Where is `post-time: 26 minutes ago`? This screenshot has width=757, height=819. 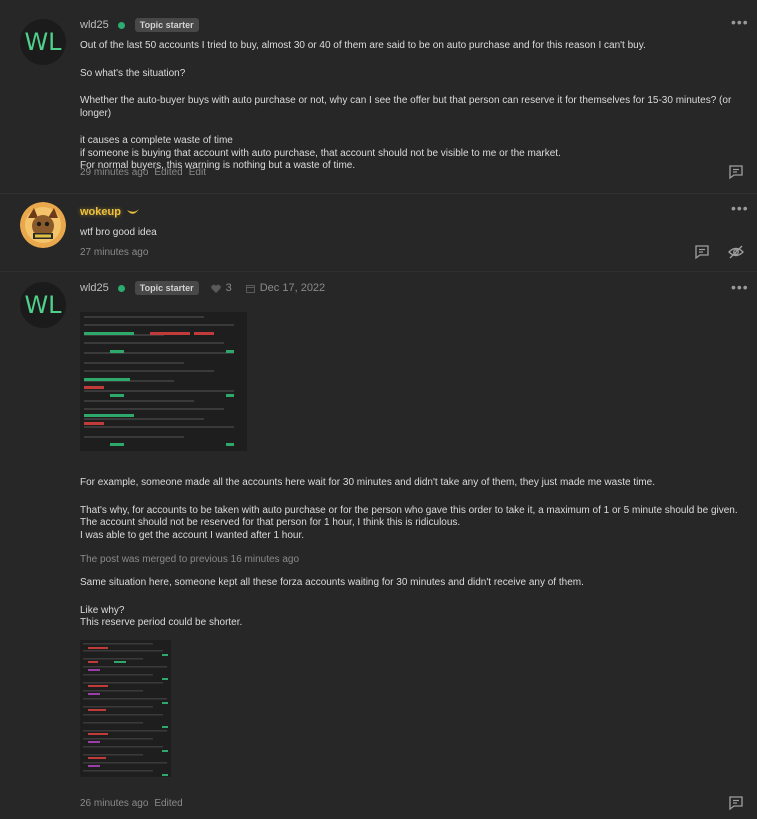
post-time: 26 minutes ago is located at coordinates (114, 803).